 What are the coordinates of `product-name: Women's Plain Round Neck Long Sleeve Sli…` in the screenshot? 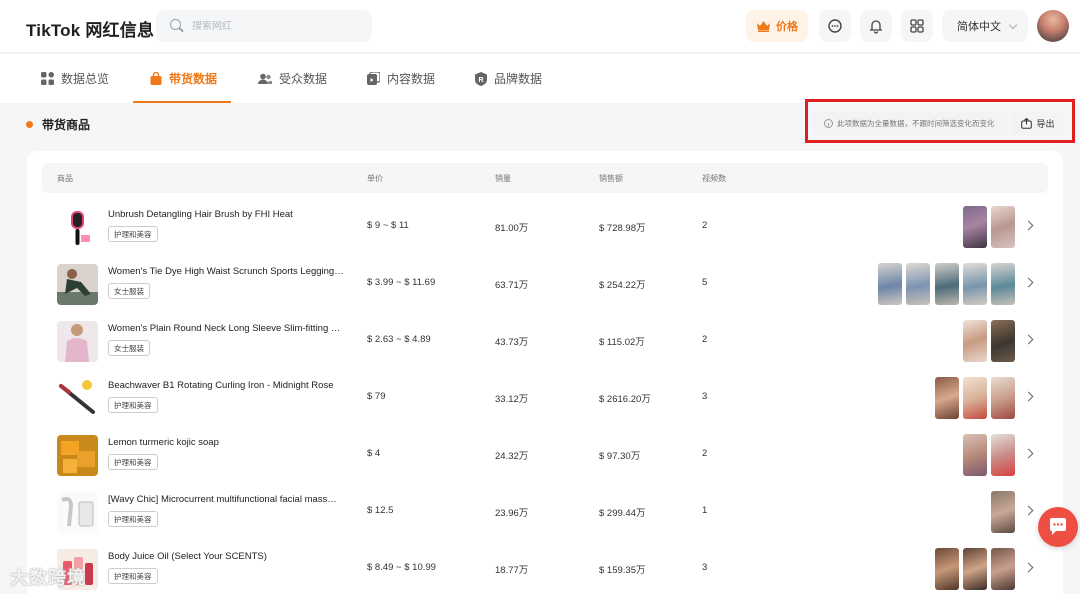 It's located at (228, 328).